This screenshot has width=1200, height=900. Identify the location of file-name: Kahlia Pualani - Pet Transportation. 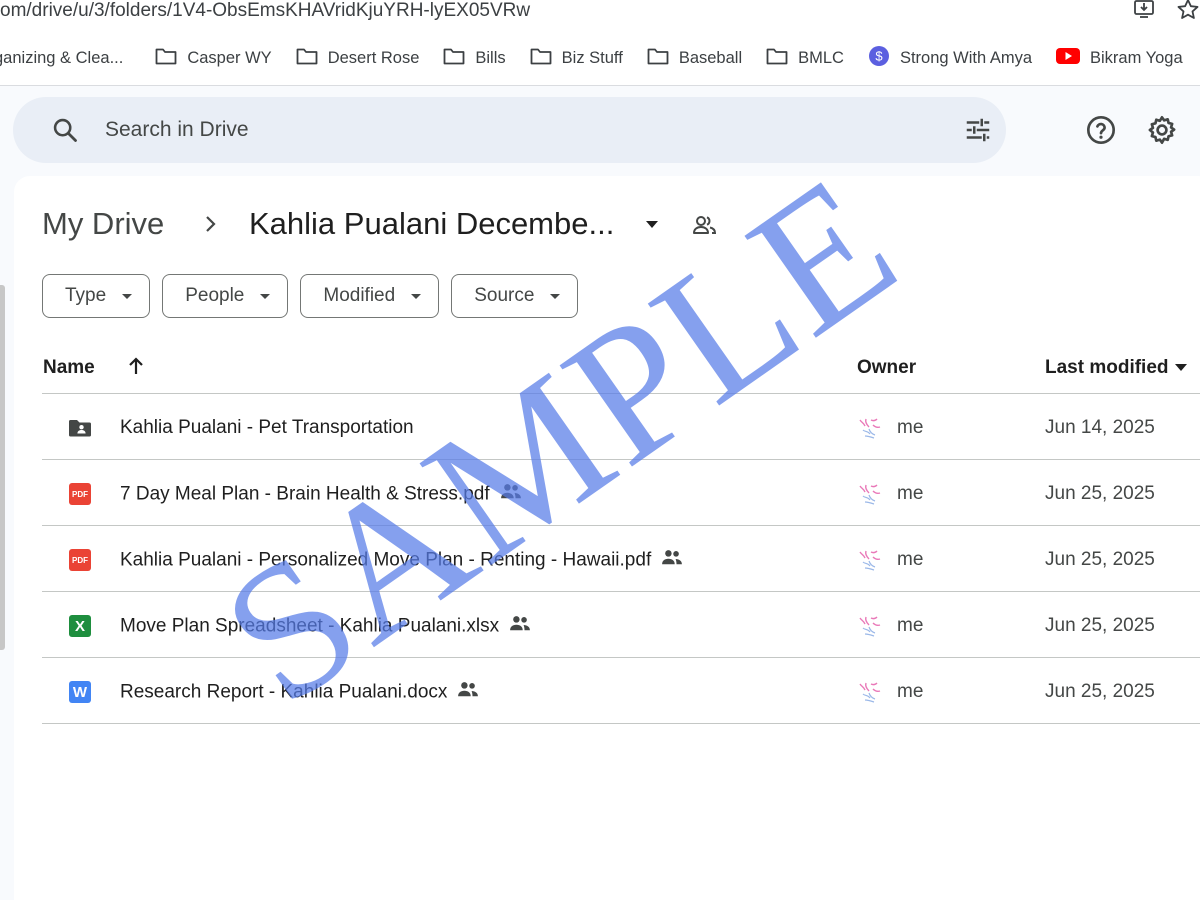
(267, 428).